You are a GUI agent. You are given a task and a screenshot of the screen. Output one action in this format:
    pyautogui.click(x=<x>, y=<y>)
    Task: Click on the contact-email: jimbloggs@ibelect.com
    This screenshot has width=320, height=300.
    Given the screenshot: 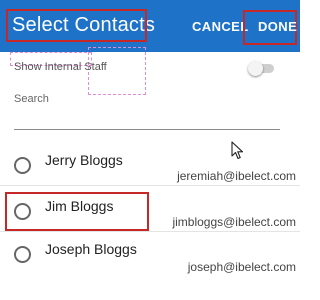 What is the action you would take?
    pyautogui.click(x=234, y=222)
    